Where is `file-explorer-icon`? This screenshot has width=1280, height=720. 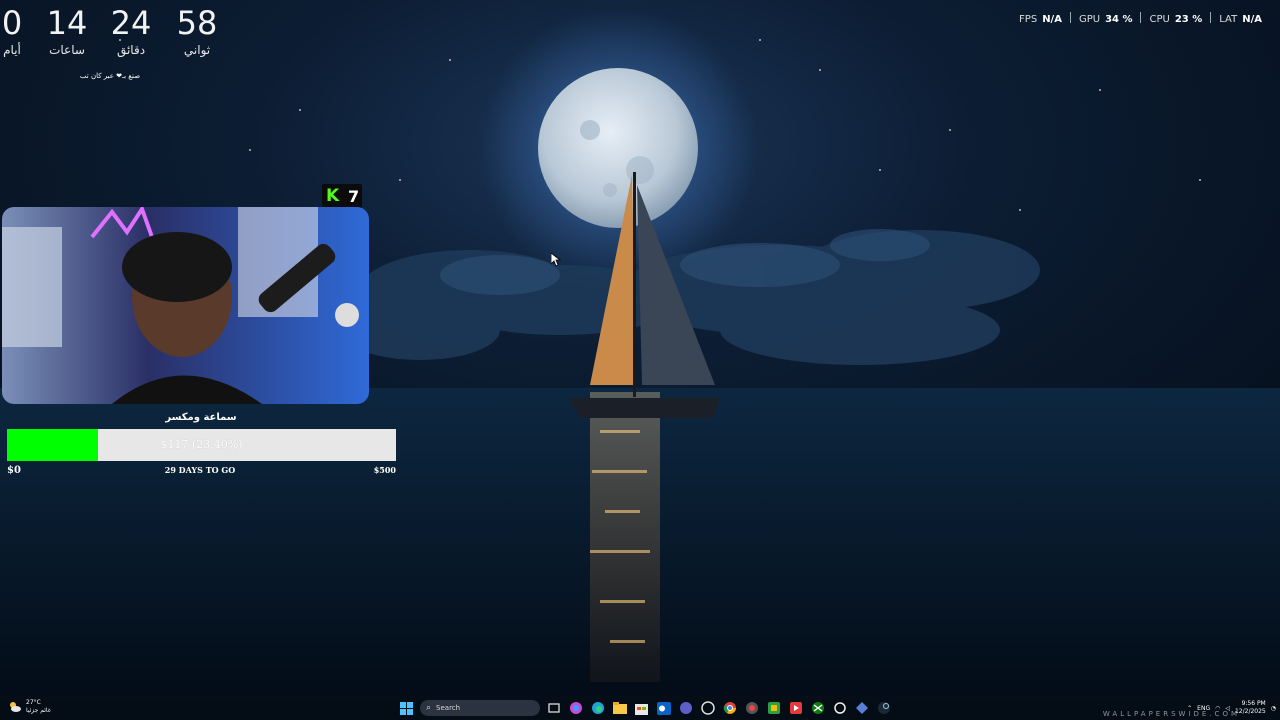 file-explorer-icon is located at coordinates (619, 708).